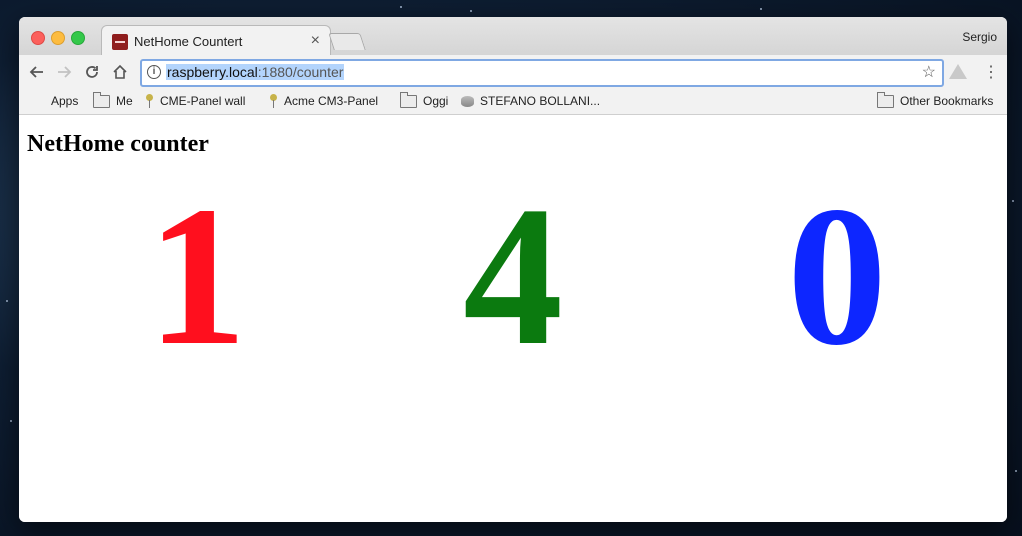 Image resolution: width=1022 pixels, height=536 pixels. What do you see at coordinates (347, 41) in the screenshot?
I see `new-tab-button` at bounding box center [347, 41].